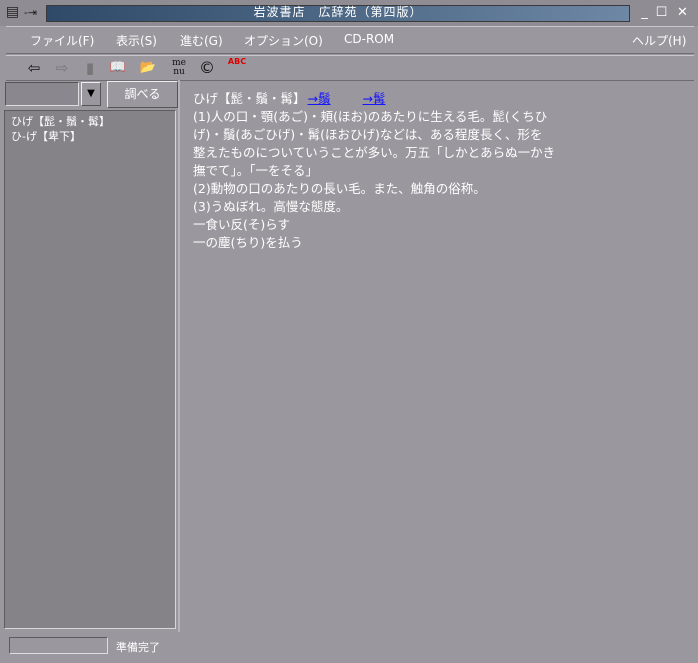 The height and width of the screenshot is (663, 698). I want to click on entry-line: 一の塵(ちり)を払う, so click(248, 242).